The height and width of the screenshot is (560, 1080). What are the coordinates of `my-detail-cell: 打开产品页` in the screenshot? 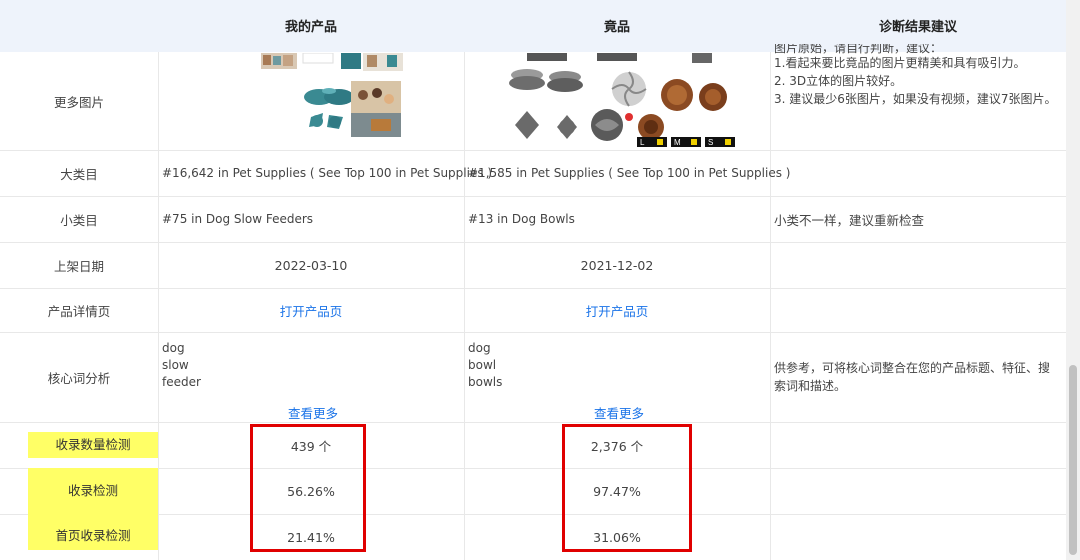 It's located at (311, 310).